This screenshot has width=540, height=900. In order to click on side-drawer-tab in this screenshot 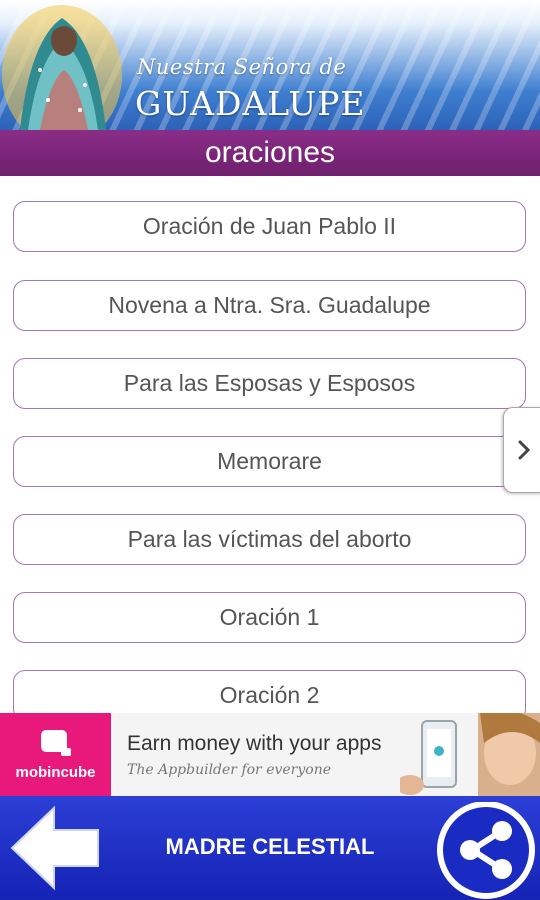, I will do `click(521, 450)`.